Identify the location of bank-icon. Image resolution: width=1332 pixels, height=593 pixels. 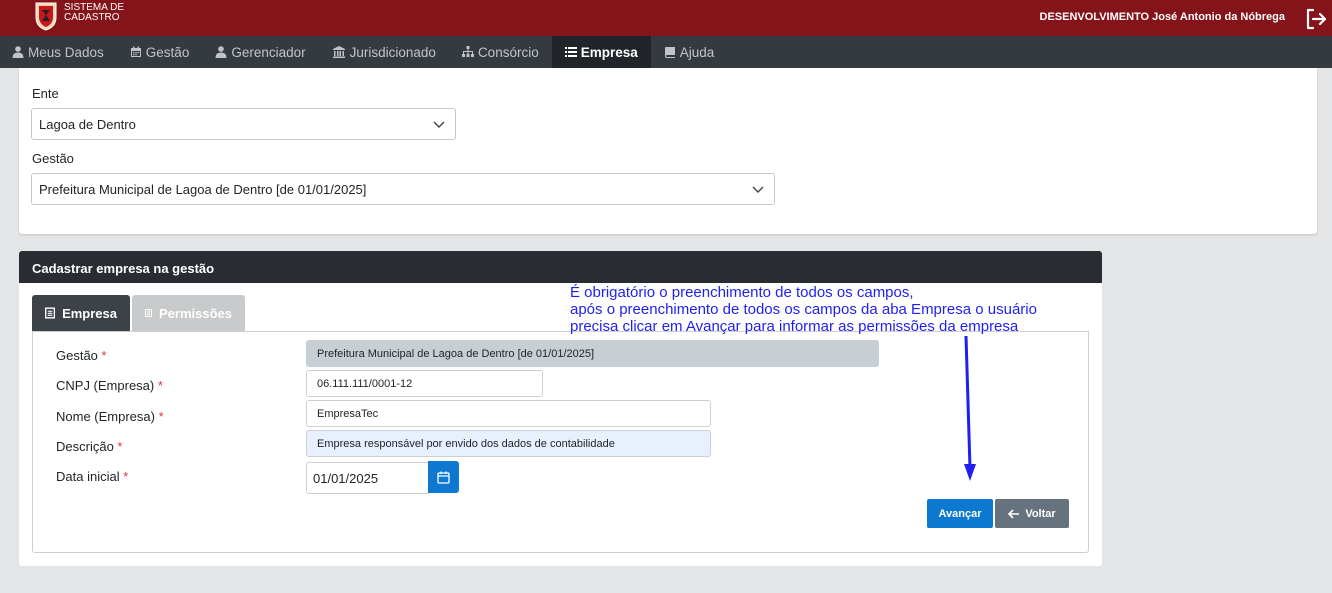
(338, 52).